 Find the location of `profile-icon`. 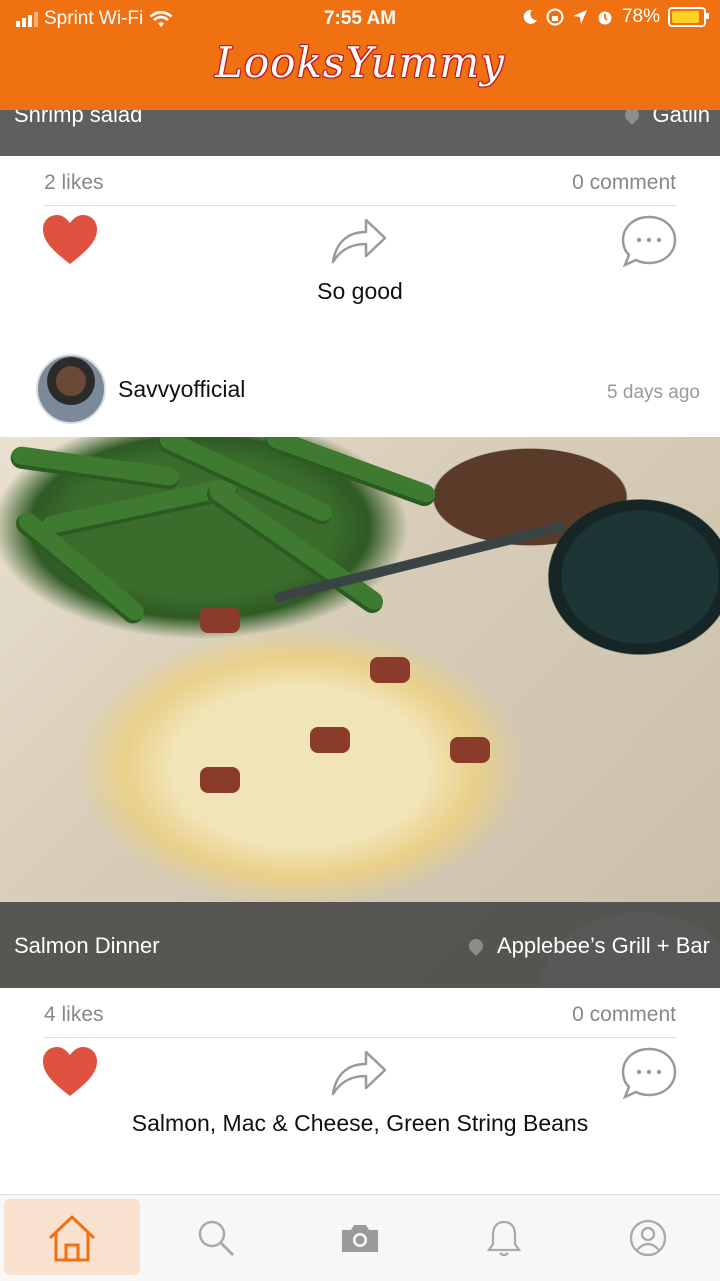

profile-icon is located at coordinates (648, 1238).